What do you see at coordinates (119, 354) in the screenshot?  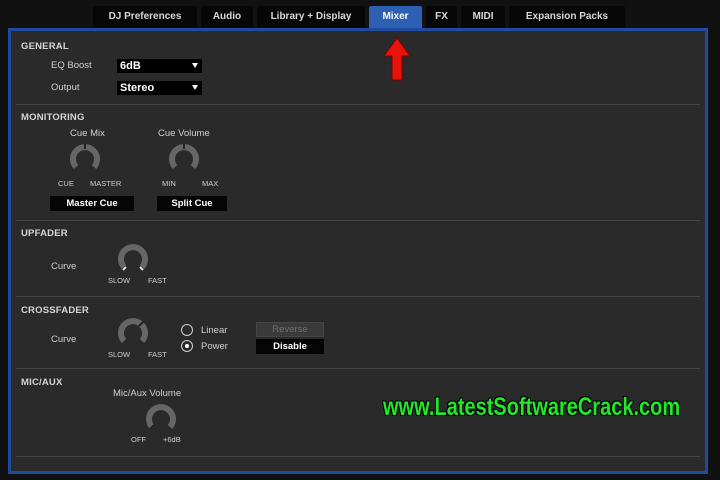 I see `crossfader-min-label: SLOW` at bounding box center [119, 354].